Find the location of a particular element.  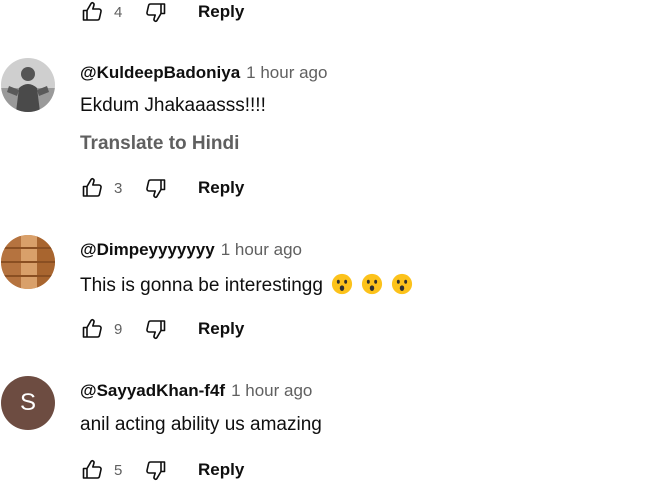

user-photo-avatar is located at coordinates (28, 85).